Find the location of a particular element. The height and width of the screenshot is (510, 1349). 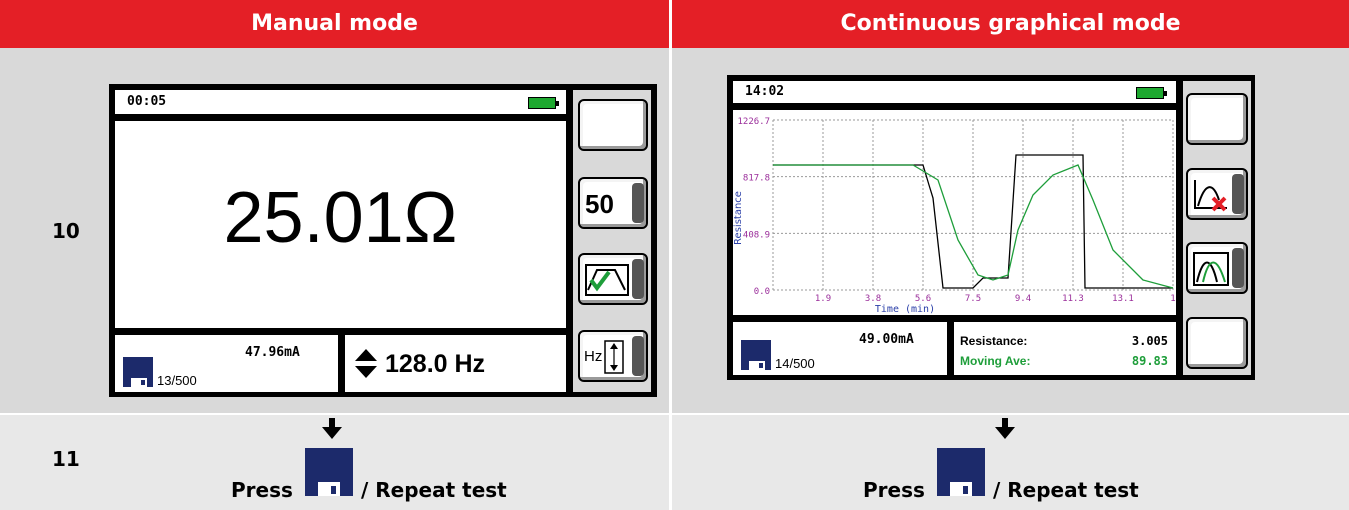

step-number-10: 10 is located at coordinates (66, 231).